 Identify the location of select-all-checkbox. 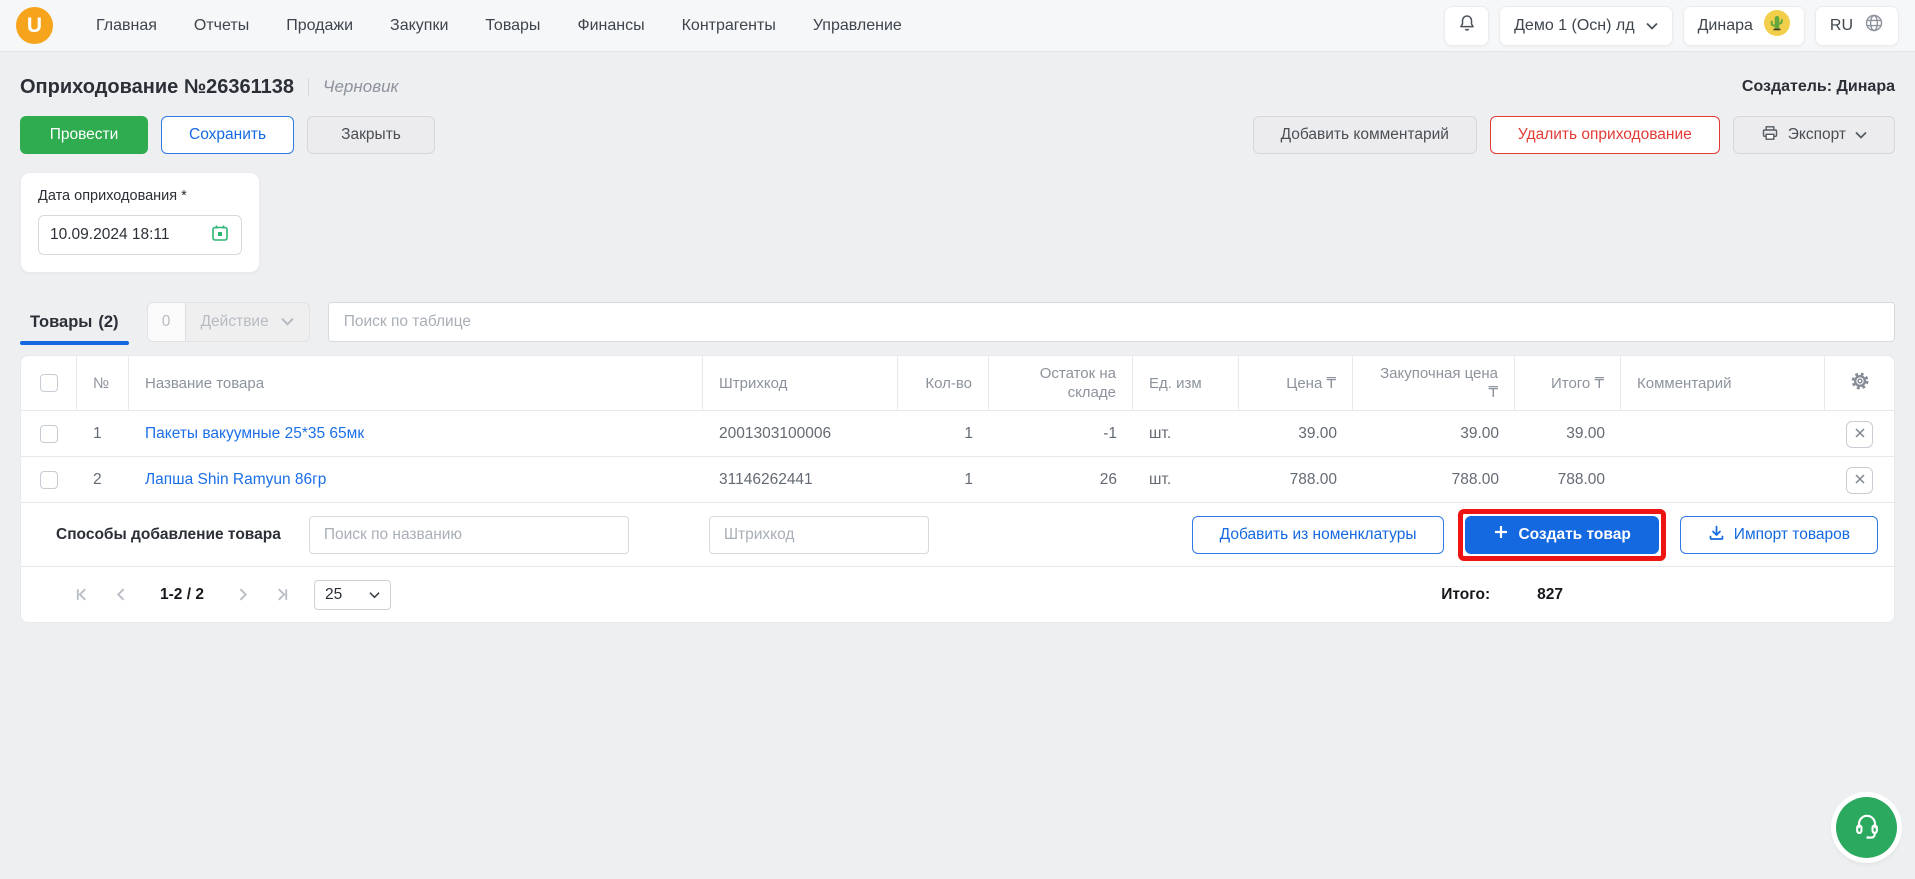
(48, 383).